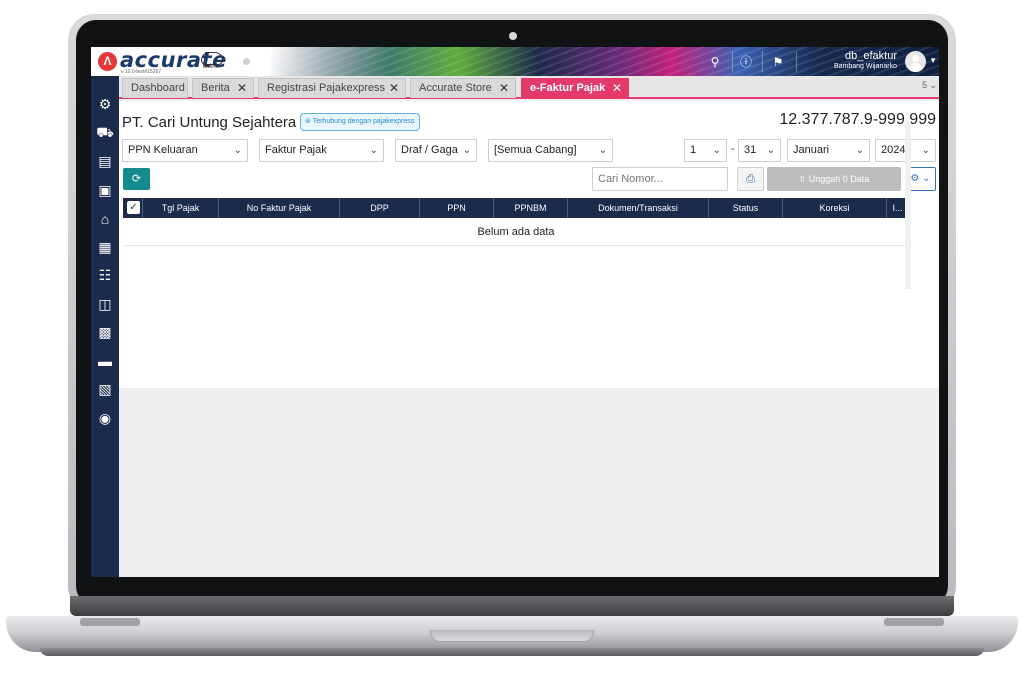 The height and width of the screenshot is (683, 1024). What do you see at coordinates (158, 88) in the screenshot?
I see `tab-label: Dashboard` at bounding box center [158, 88].